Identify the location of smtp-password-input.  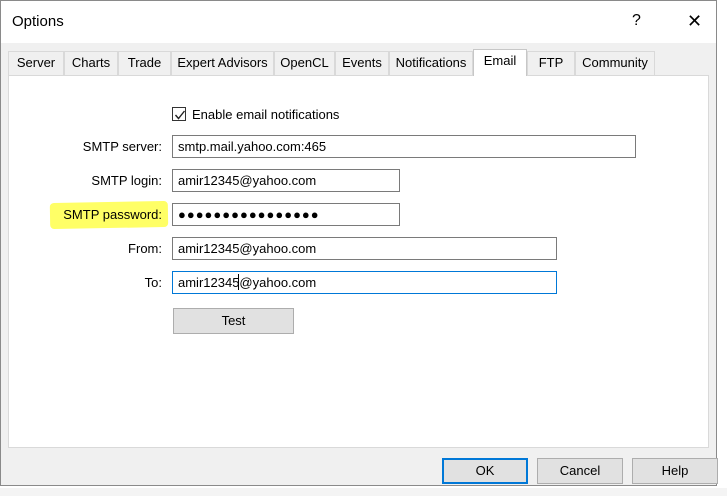
(286, 214).